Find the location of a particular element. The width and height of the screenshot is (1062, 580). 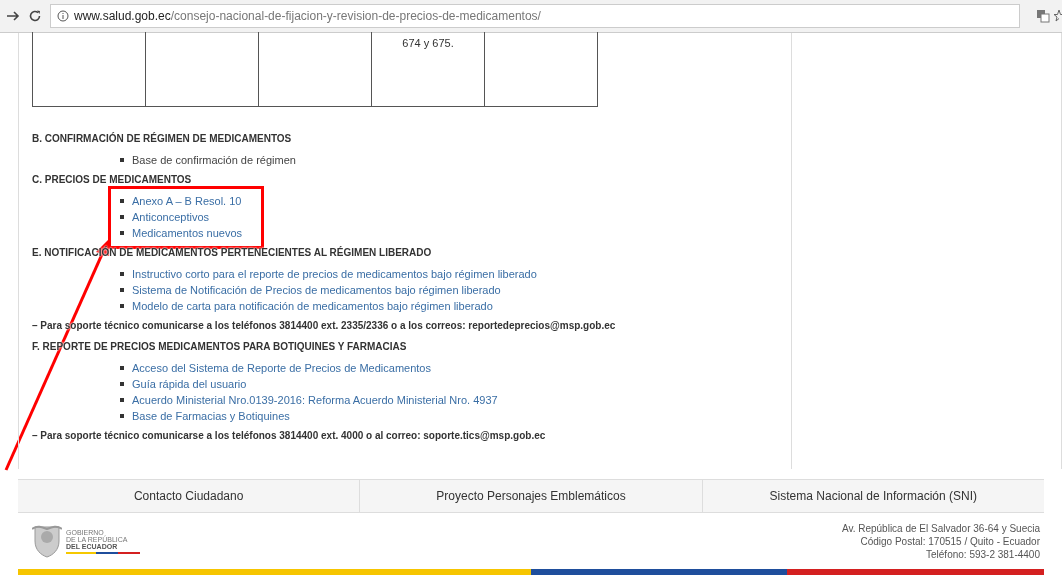

document-link: Instructivo corto para el reporte de precios de medicamentos bajo régimen liberado is located at coordinates (334, 274).